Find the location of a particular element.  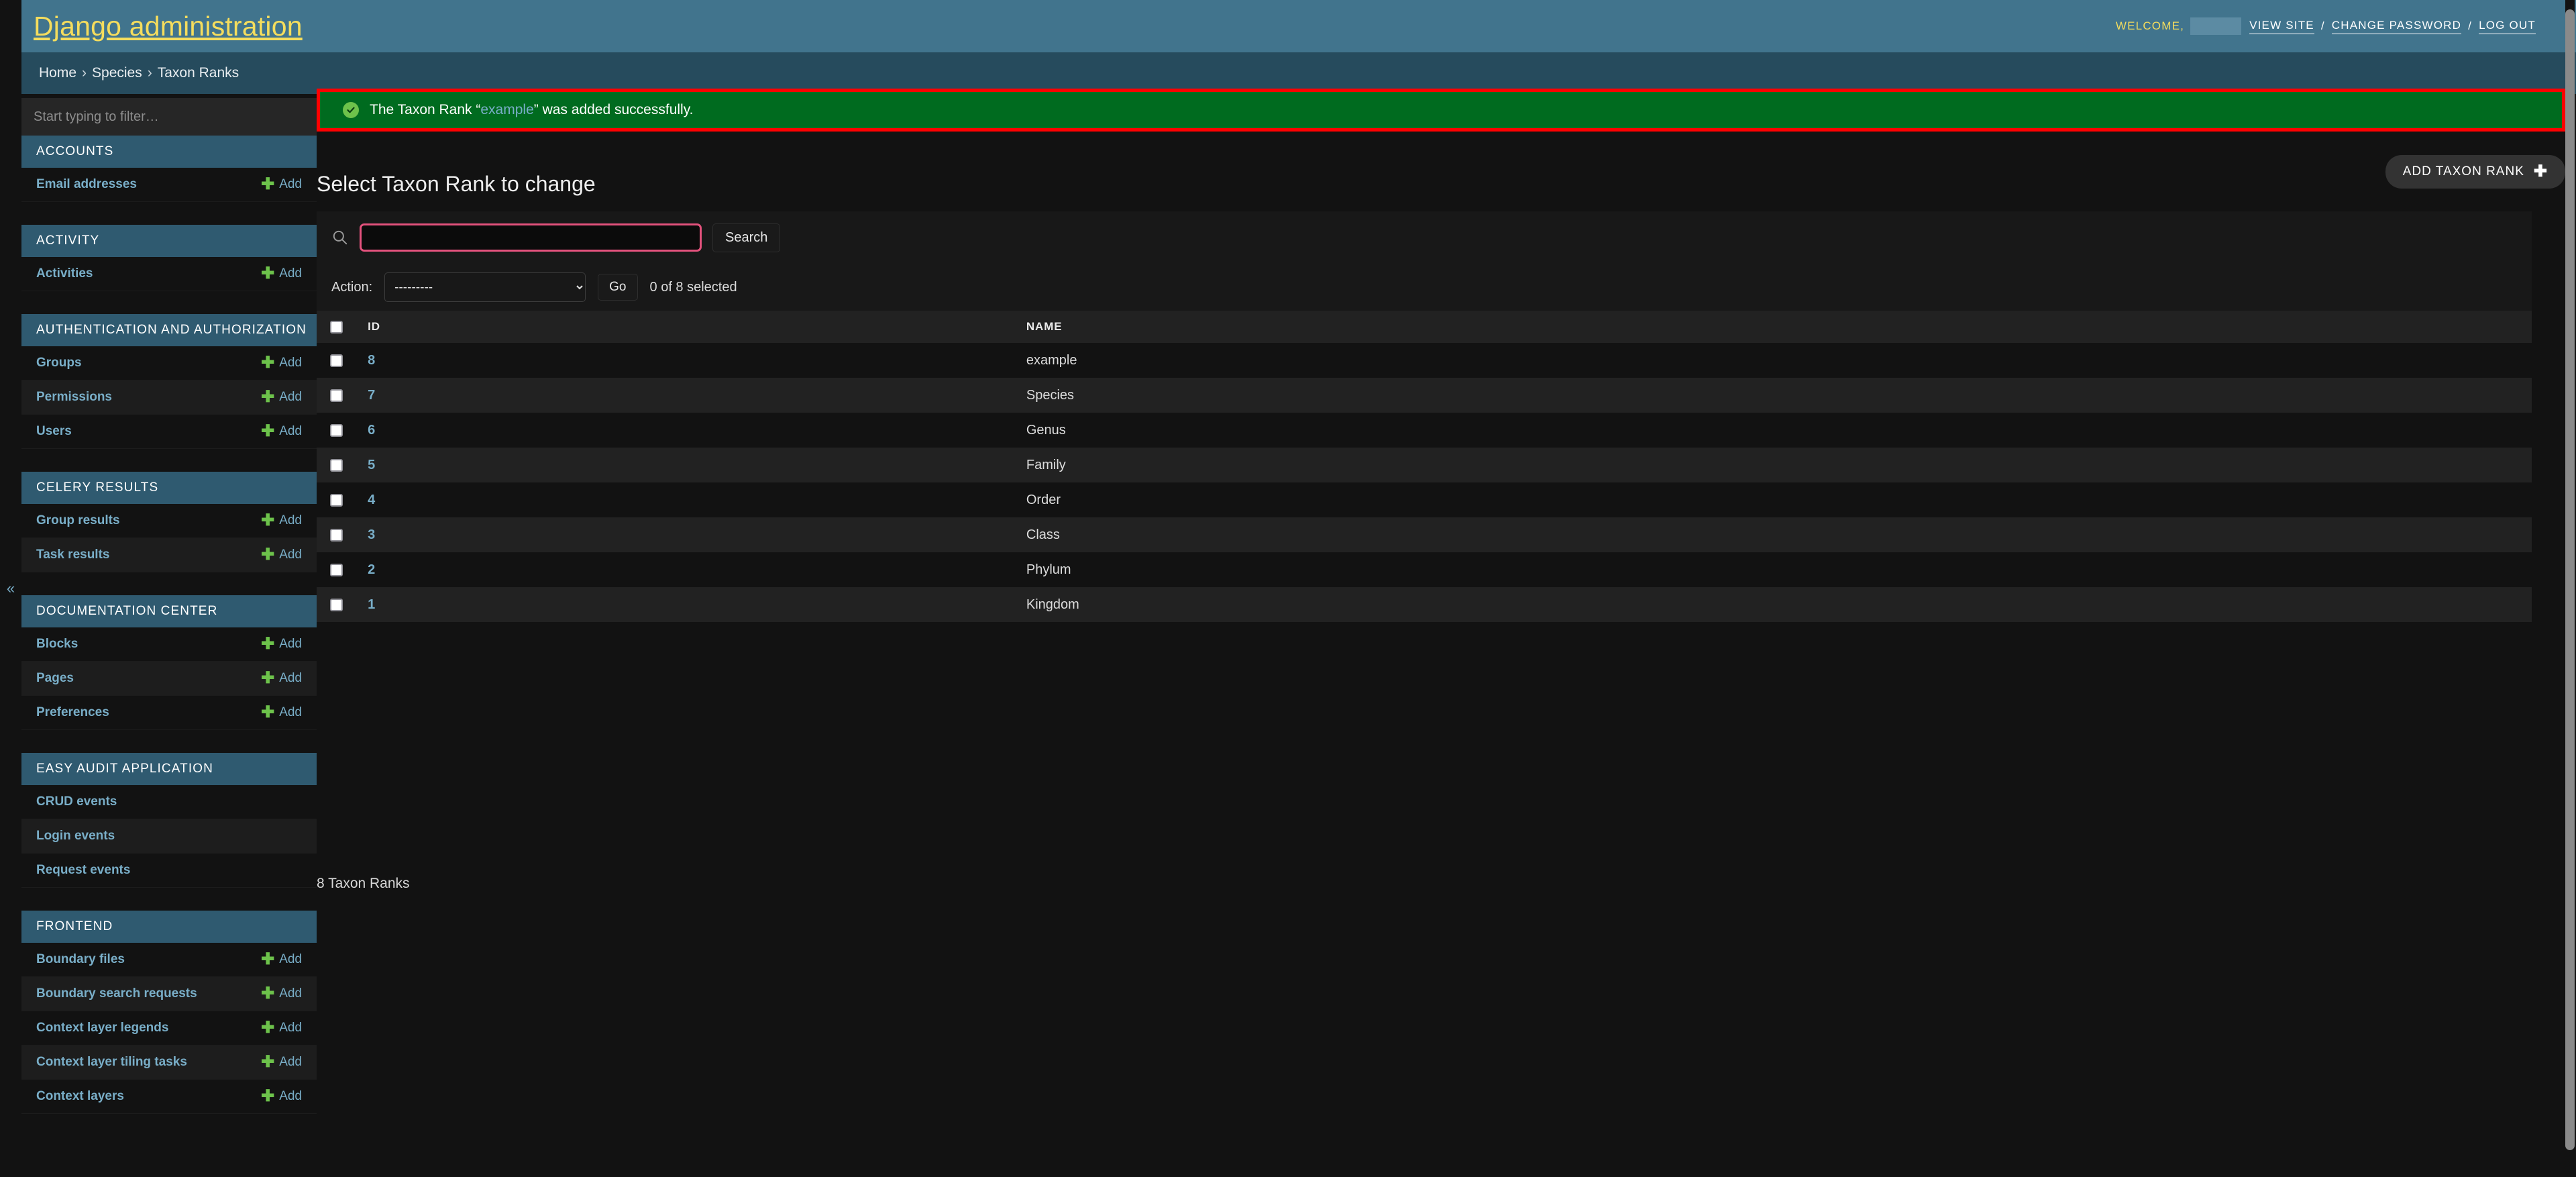

sidebar-item-task-results: Task results ✚ Add is located at coordinates (169, 555).